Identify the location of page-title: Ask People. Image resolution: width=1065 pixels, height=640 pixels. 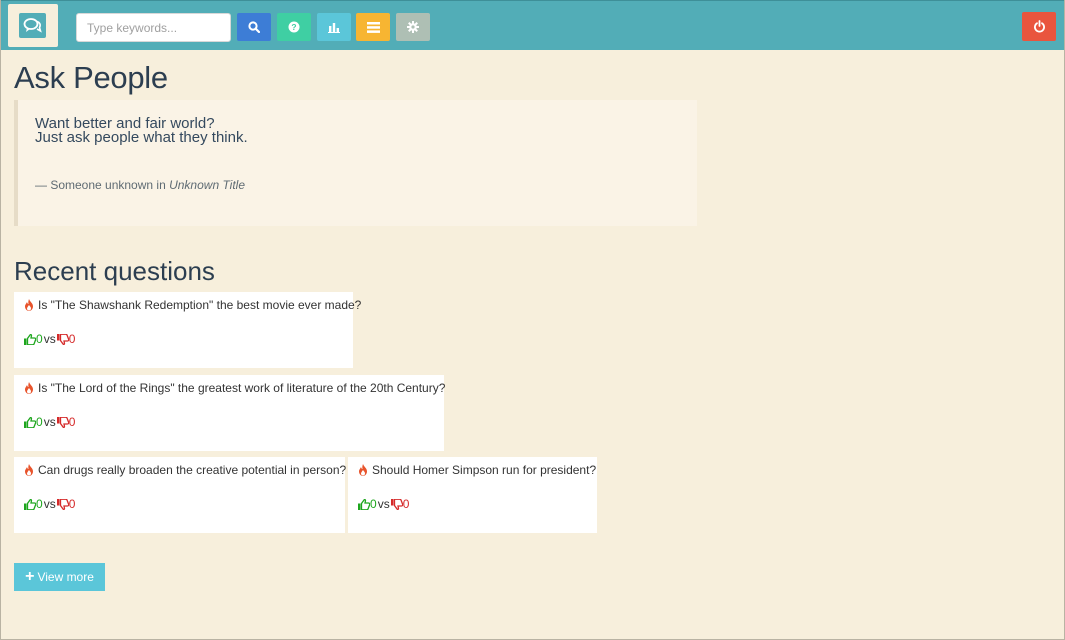
(91, 77).